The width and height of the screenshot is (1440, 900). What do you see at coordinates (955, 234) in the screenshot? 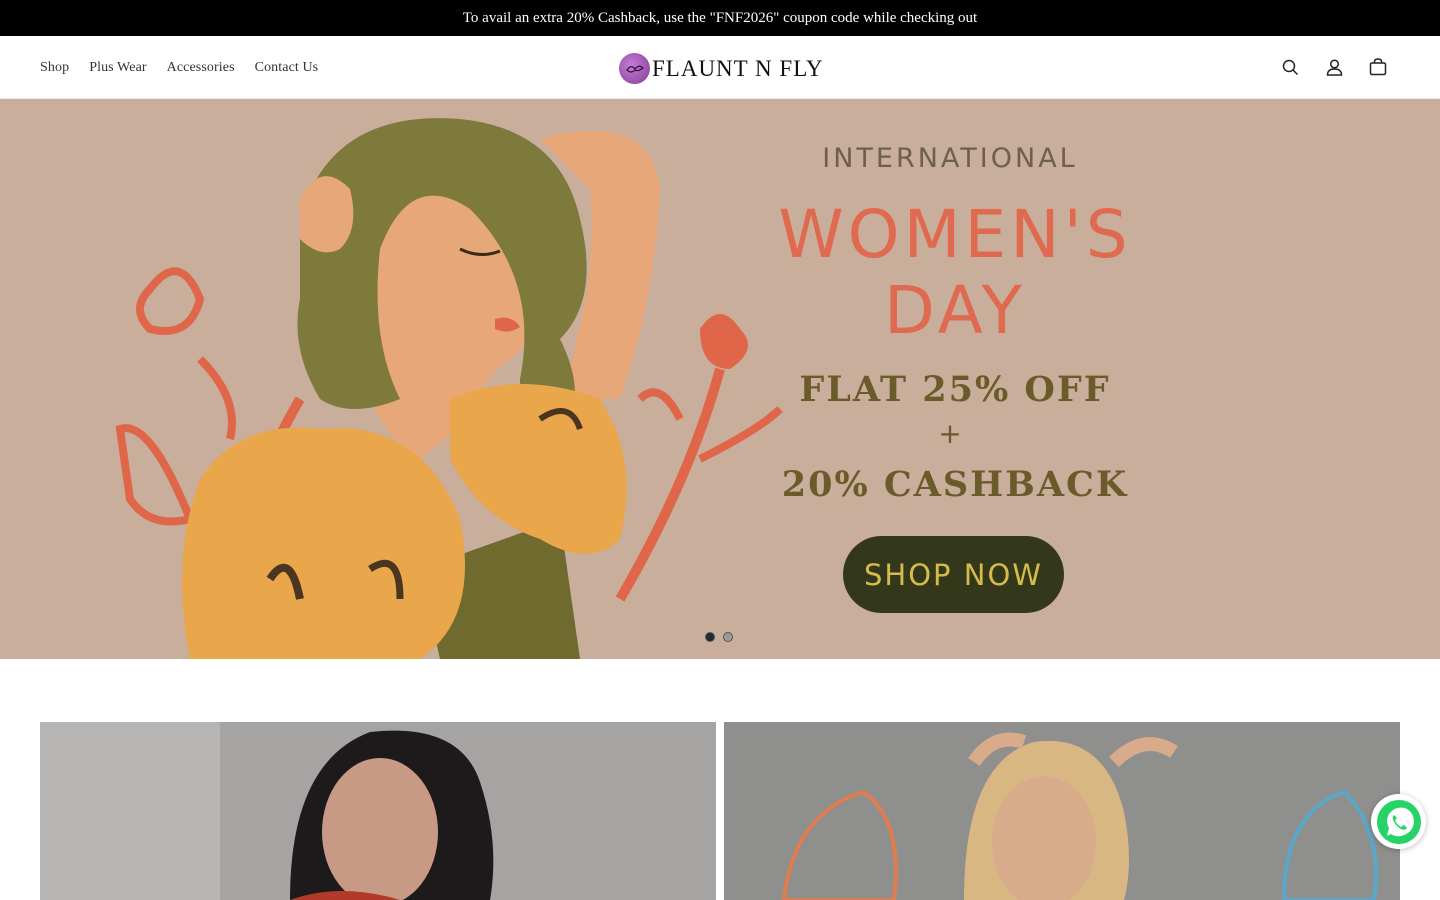
I see `hero-line-womens: WOMEN'S` at bounding box center [955, 234].